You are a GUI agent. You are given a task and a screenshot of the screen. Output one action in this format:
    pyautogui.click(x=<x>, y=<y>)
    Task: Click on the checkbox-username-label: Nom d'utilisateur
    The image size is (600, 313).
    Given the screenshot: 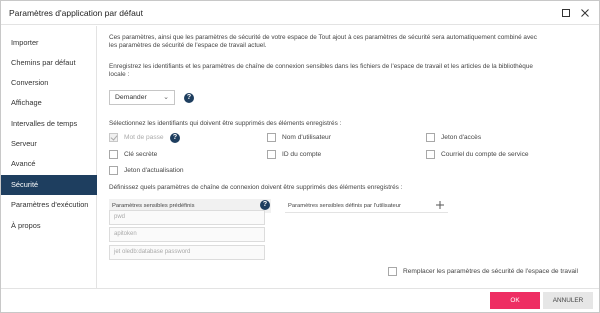 What is the action you would take?
    pyautogui.click(x=306, y=137)
    